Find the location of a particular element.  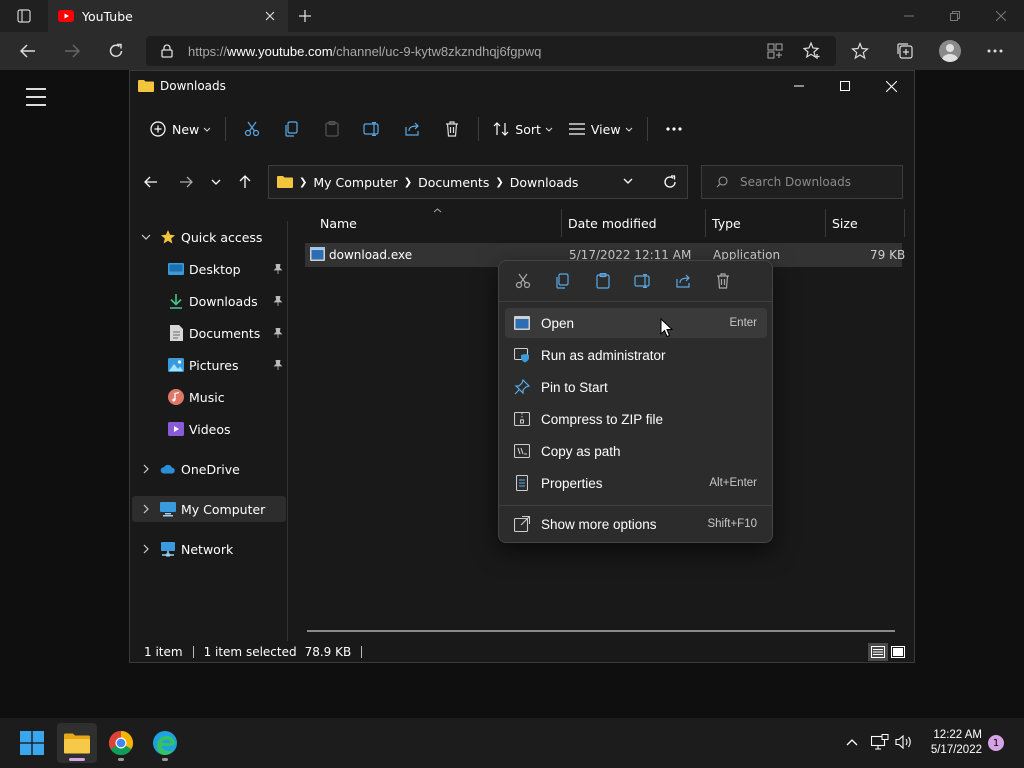

large-icons-view-button is located at coordinates (898, 652).